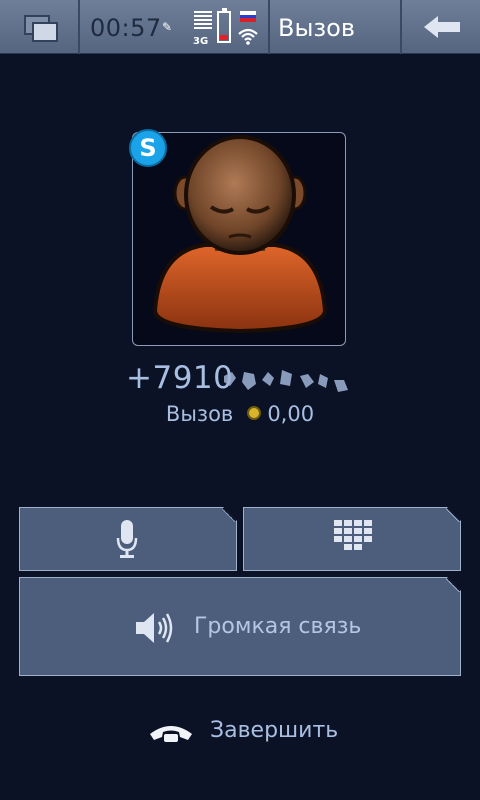 The width and height of the screenshot is (480, 800). Describe the element at coordinates (248, 16) in the screenshot. I see `flag-icon` at that location.